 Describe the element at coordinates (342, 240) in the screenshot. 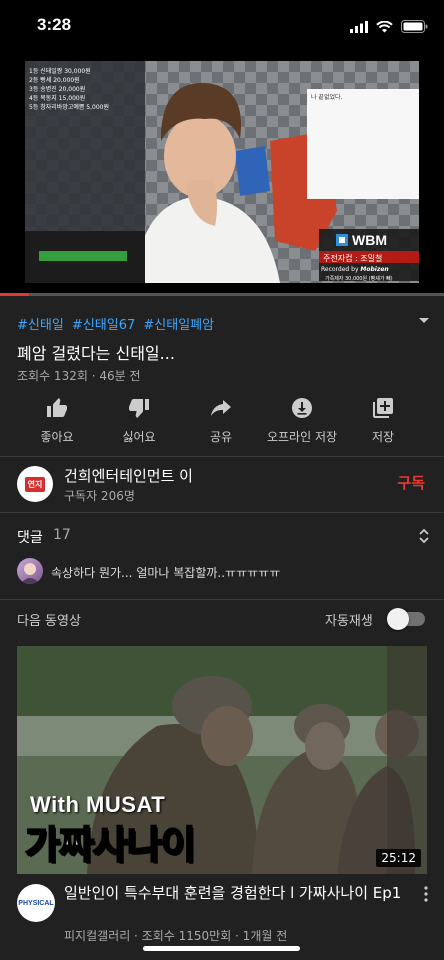

I see `wbm-cube-icon` at that location.